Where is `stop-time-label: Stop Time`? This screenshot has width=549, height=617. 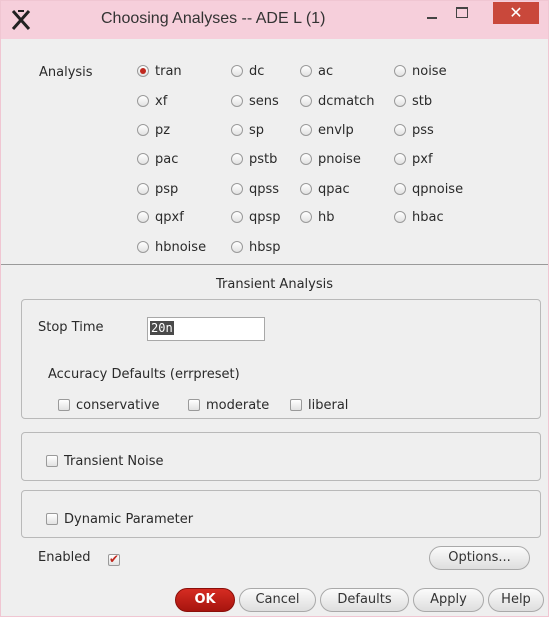 stop-time-label: Stop Time is located at coordinates (71, 327).